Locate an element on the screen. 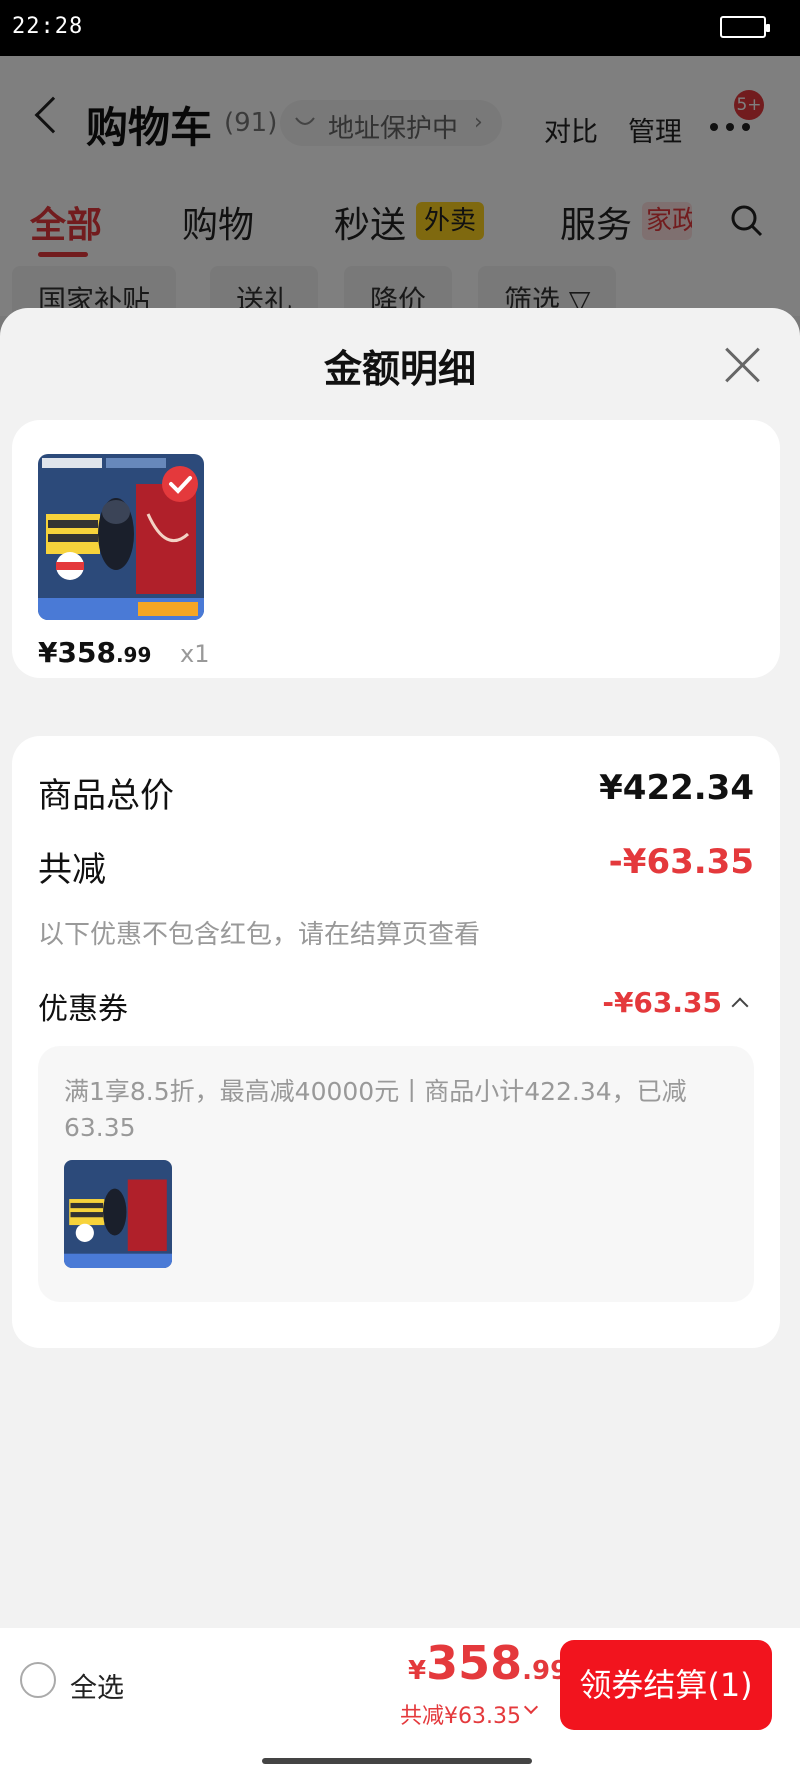 Image resolution: width=800 pixels, height=1777 pixels. item-price-int: ¥358 is located at coordinates (77, 652).